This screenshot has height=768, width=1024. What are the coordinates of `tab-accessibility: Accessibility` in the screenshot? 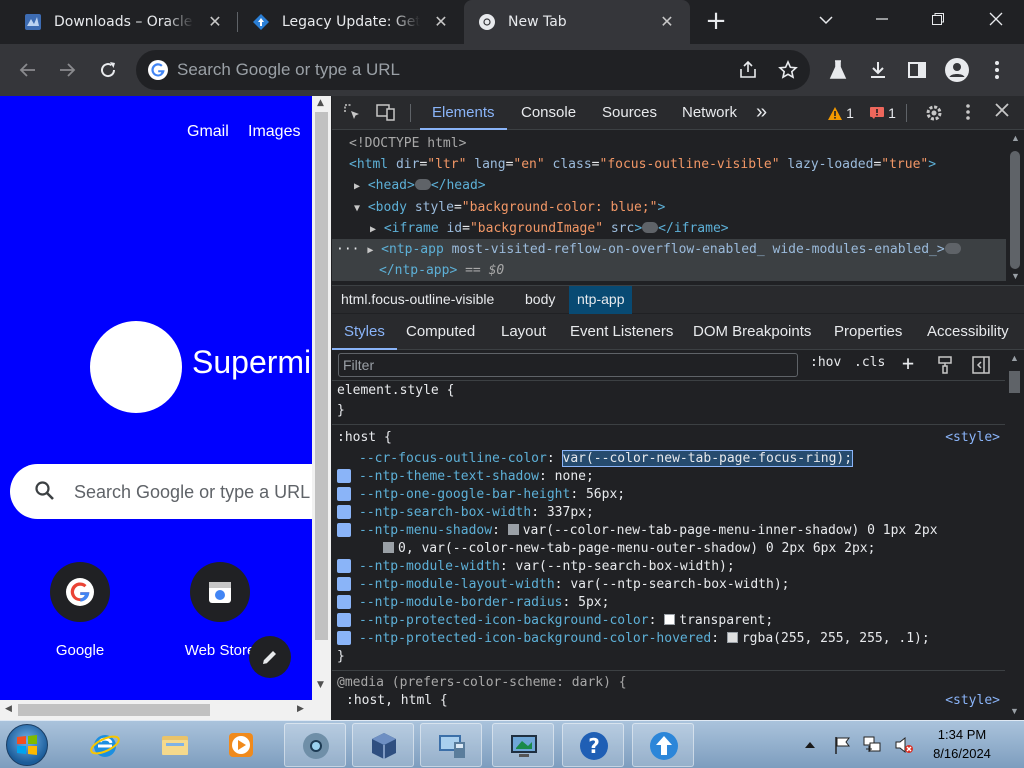 It's located at (968, 332).